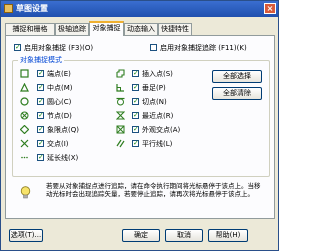 The width and height of the screenshot is (320, 251). Describe the element at coordinates (157, 116) in the screenshot. I see `nearest-label: 最近点(R)` at that location.